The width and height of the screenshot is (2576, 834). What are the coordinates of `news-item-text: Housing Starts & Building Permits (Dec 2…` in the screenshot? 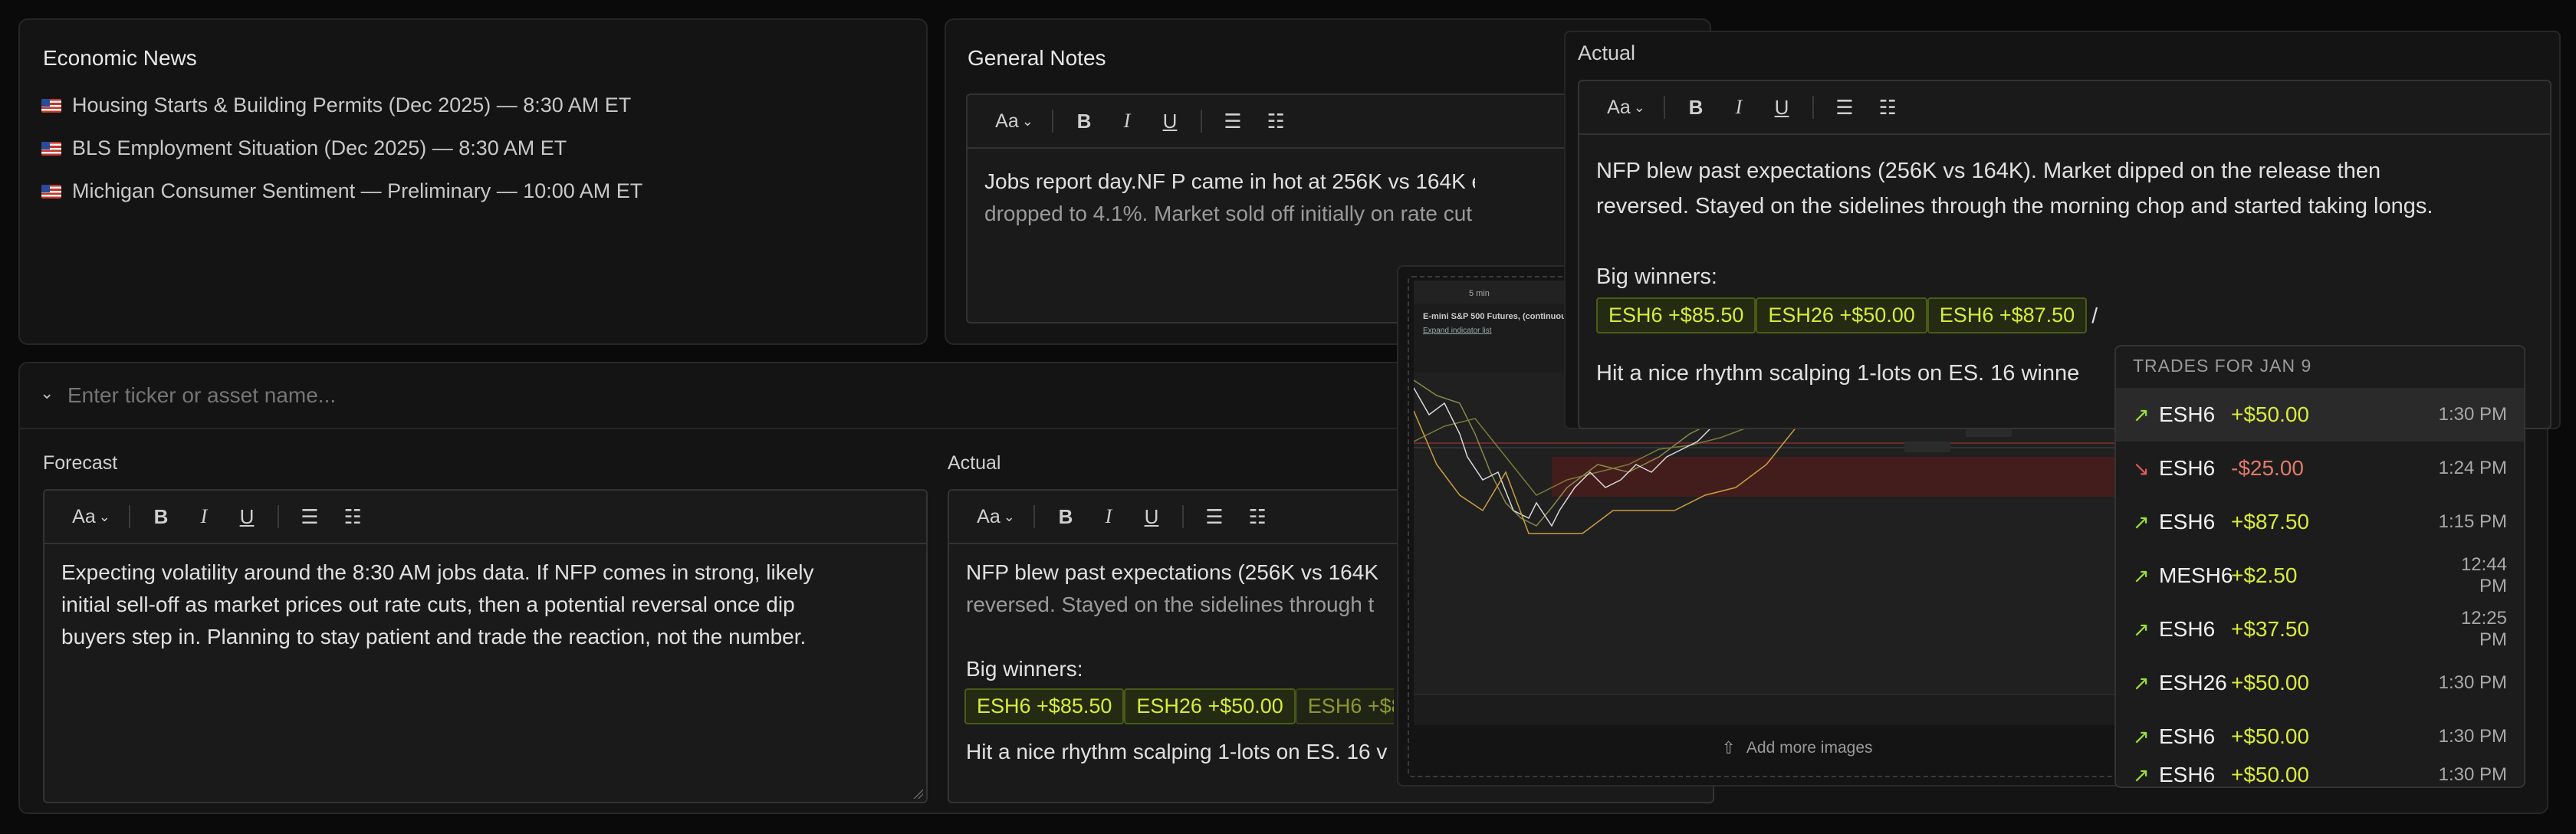 It's located at (352, 106).